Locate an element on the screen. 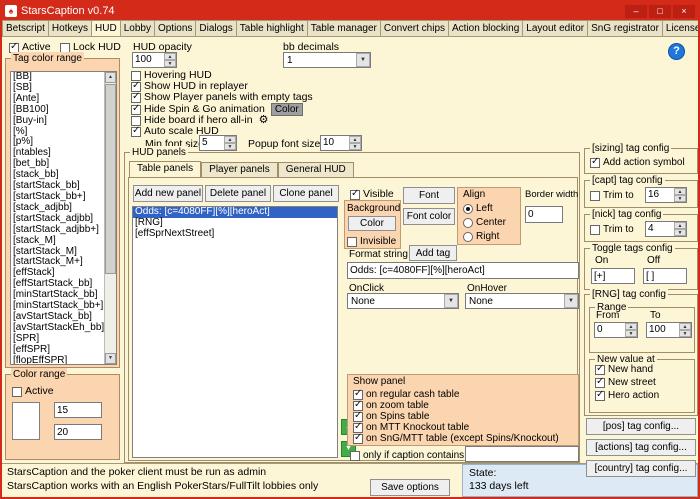  new-hand-checkbox: New hand is located at coordinates (624, 369).